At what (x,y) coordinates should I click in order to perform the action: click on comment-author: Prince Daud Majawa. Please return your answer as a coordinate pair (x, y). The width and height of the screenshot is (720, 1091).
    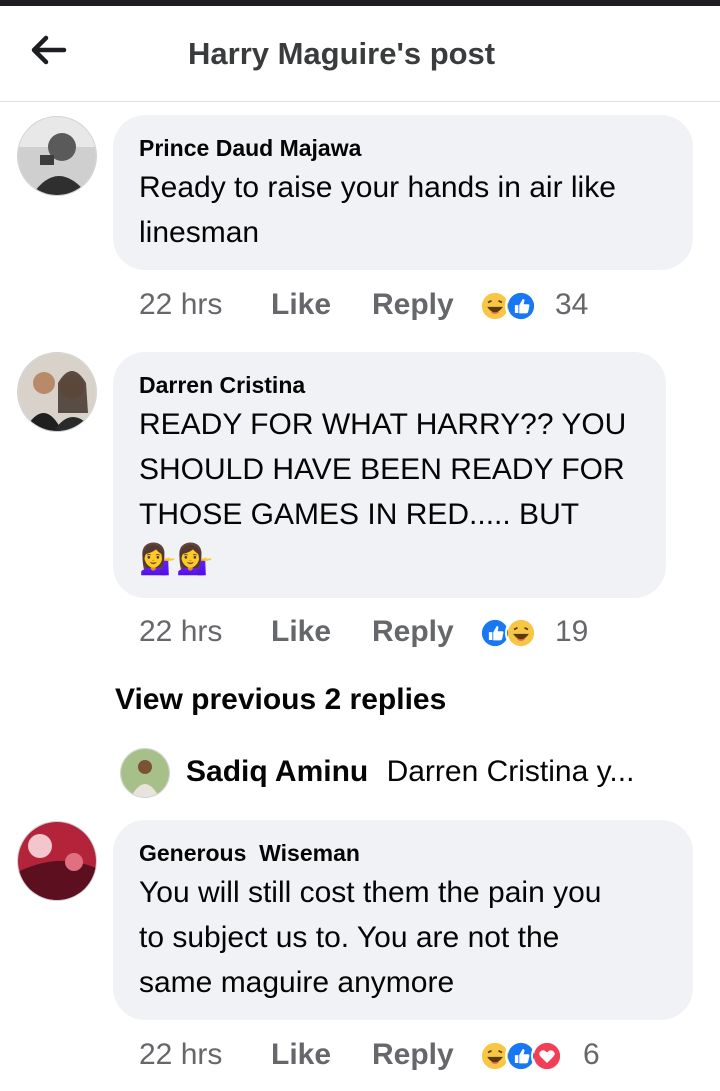
    Looking at the image, I should click on (250, 148).